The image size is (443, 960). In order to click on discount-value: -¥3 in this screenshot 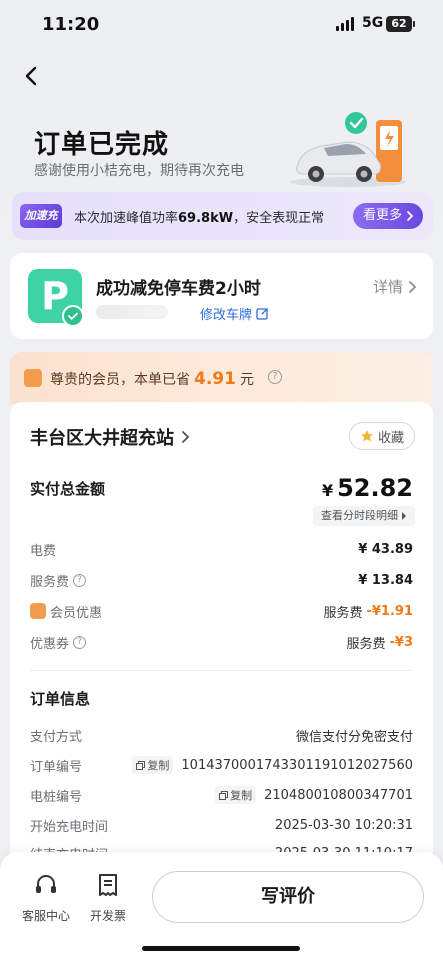, I will do `click(401, 642)`.